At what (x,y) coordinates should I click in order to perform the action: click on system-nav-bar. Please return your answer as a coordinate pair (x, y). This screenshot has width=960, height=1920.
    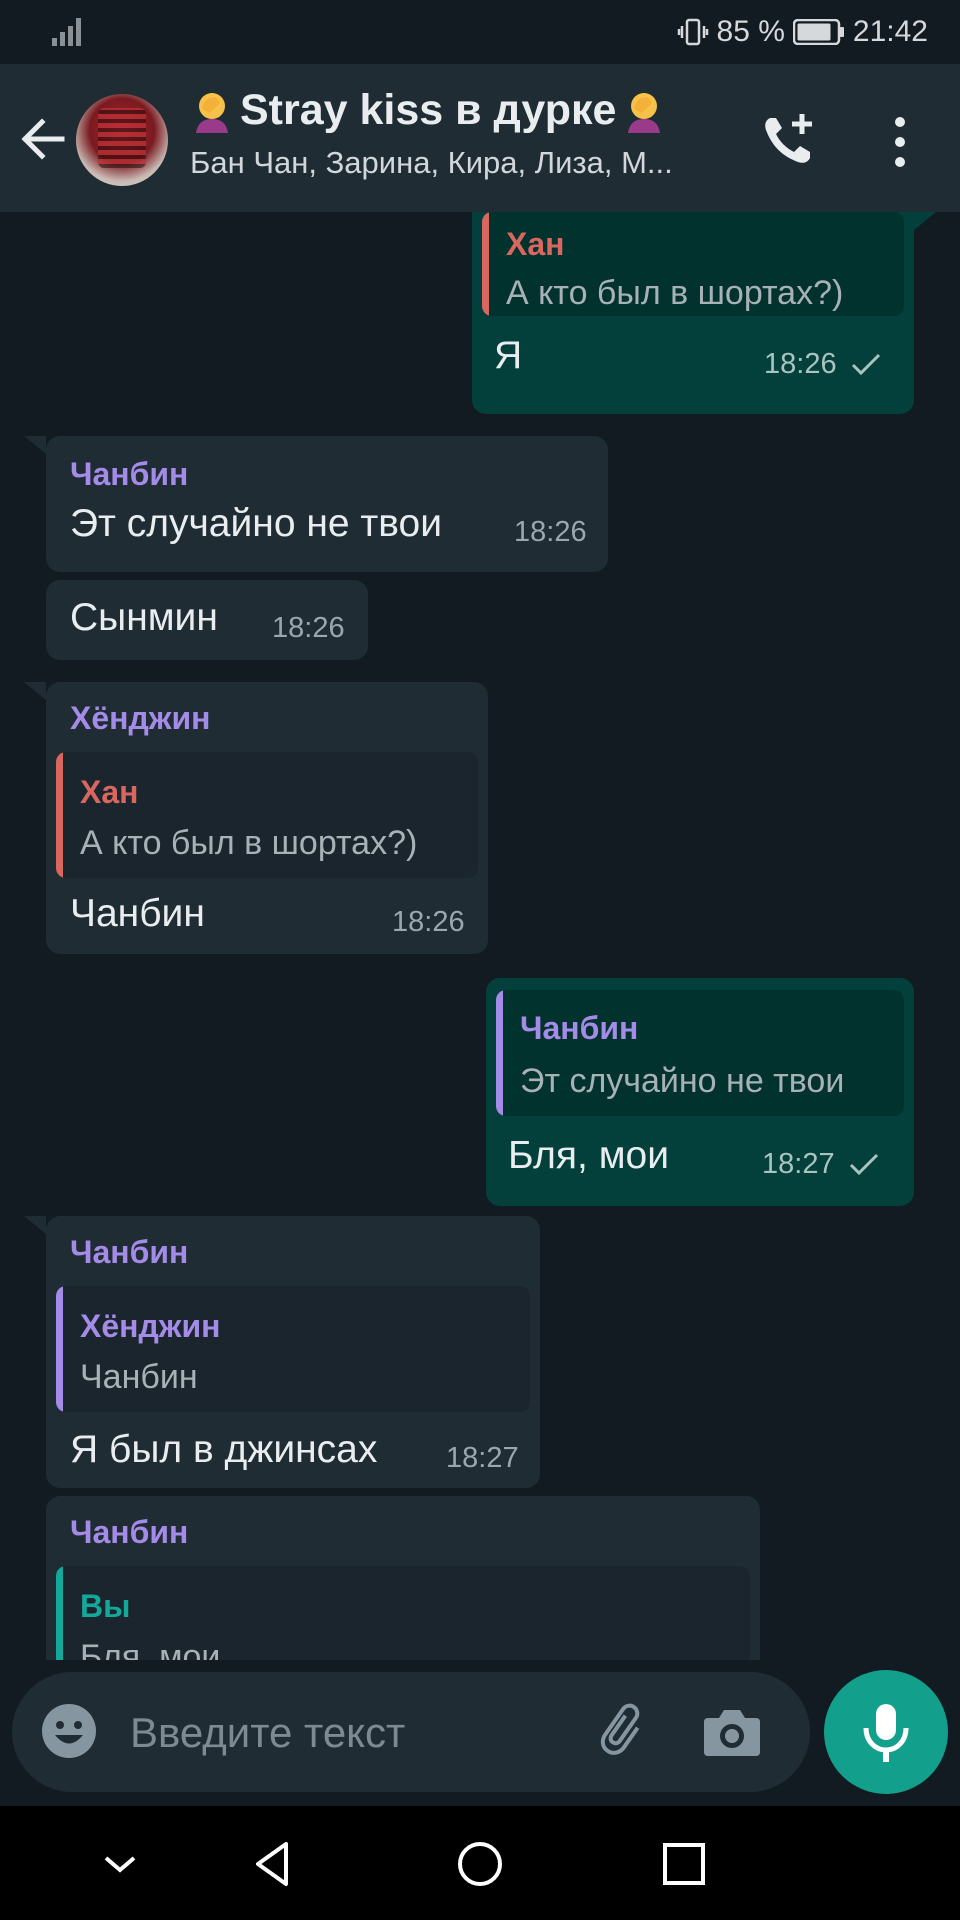
    Looking at the image, I should click on (480, 1863).